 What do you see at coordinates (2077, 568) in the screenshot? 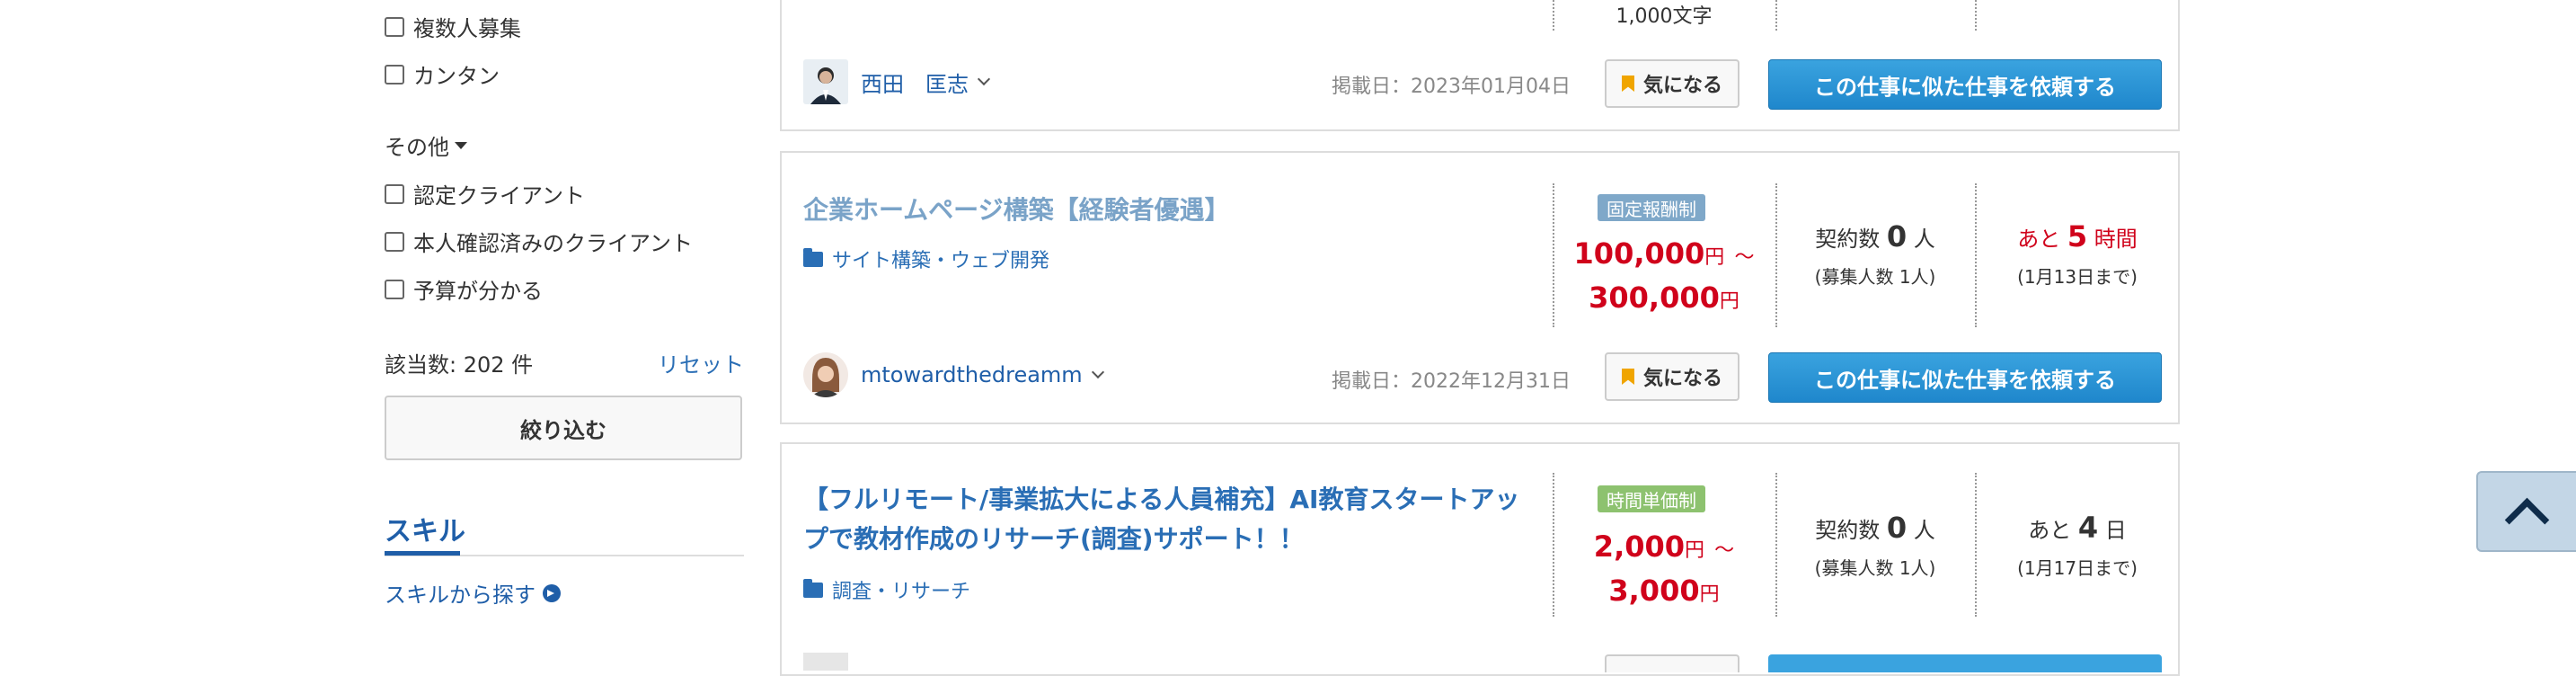
I see `deadline-date: (1月17日まで)` at bounding box center [2077, 568].